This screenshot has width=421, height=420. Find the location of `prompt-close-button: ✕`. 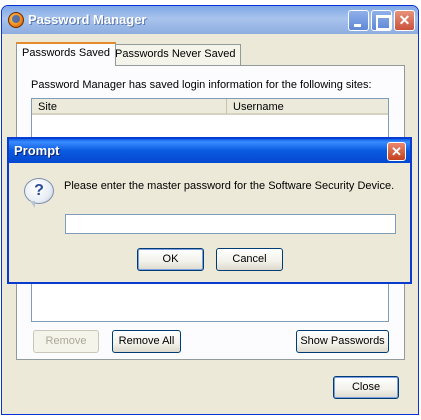

prompt-close-button: ✕ is located at coordinates (396, 151).